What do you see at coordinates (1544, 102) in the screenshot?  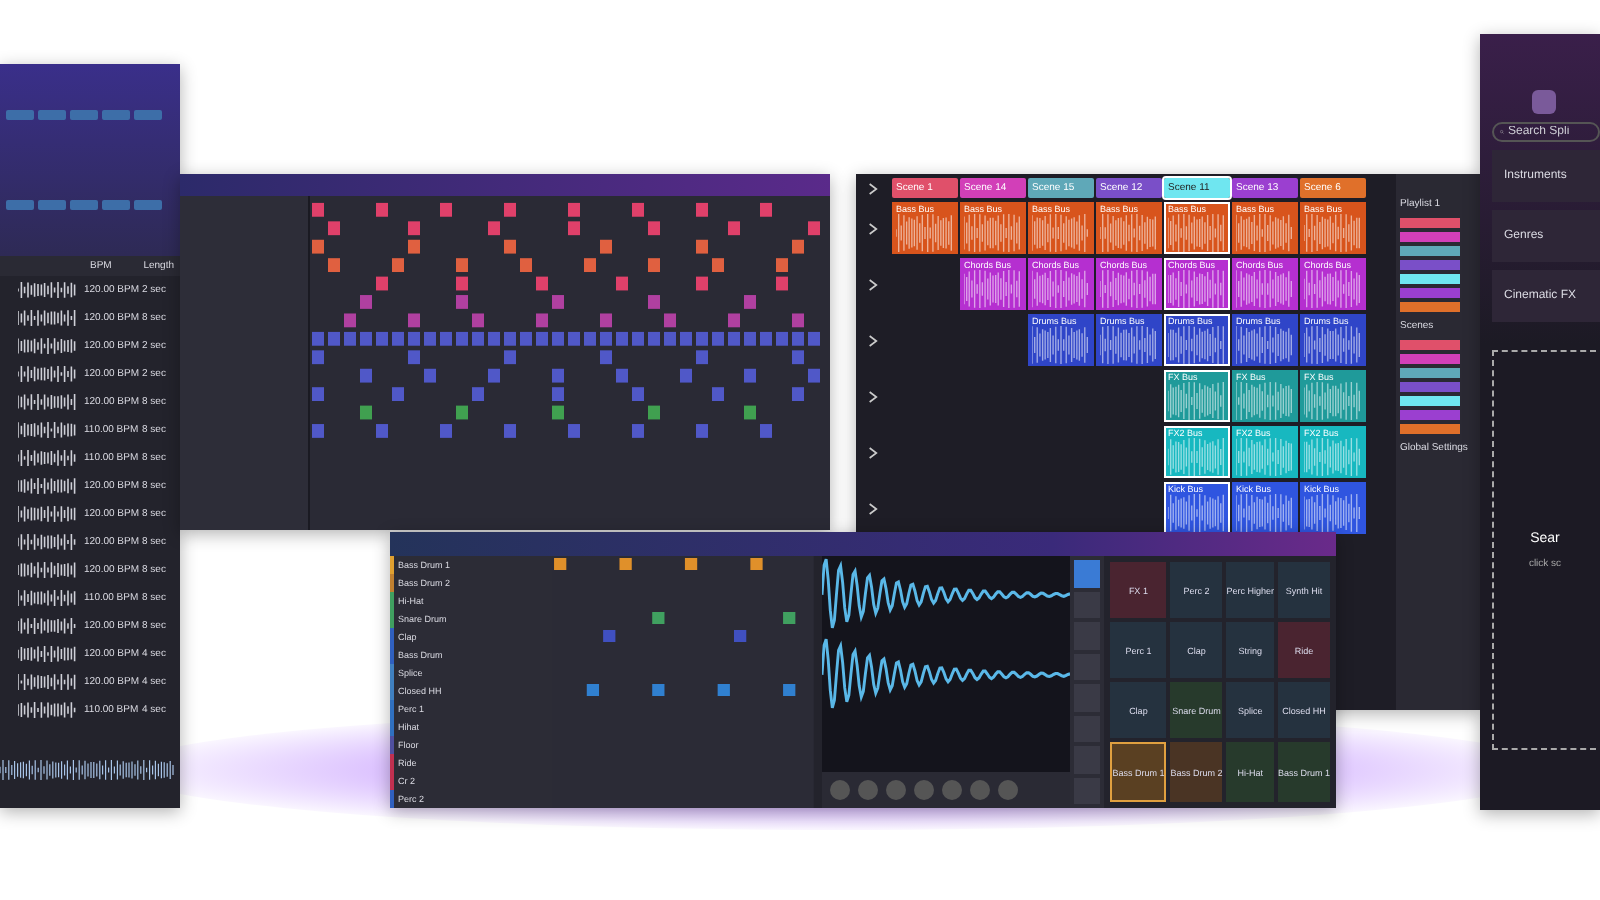 I see `logo-icon` at bounding box center [1544, 102].